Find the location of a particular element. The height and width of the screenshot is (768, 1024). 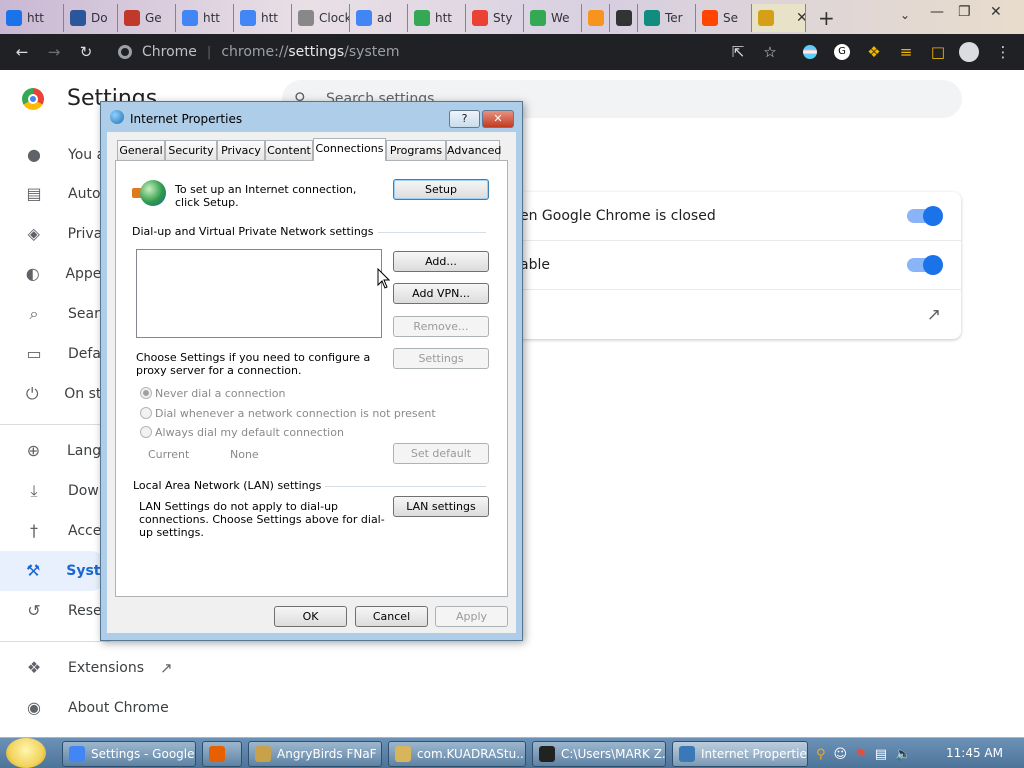

tab-privacy: Privacy is located at coordinates (241, 150).